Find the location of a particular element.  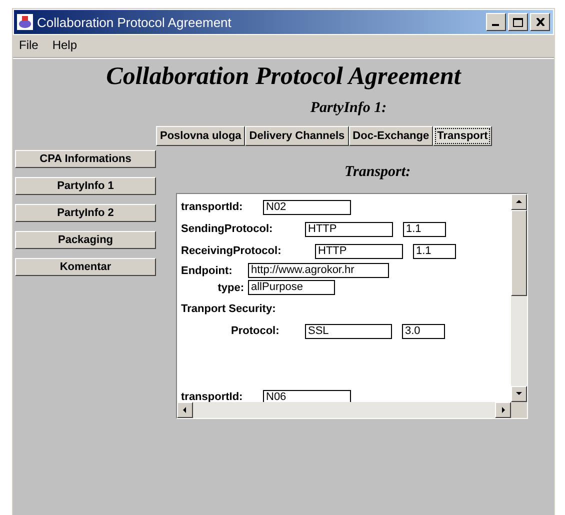

input-field: allPurpose is located at coordinates (291, 287).